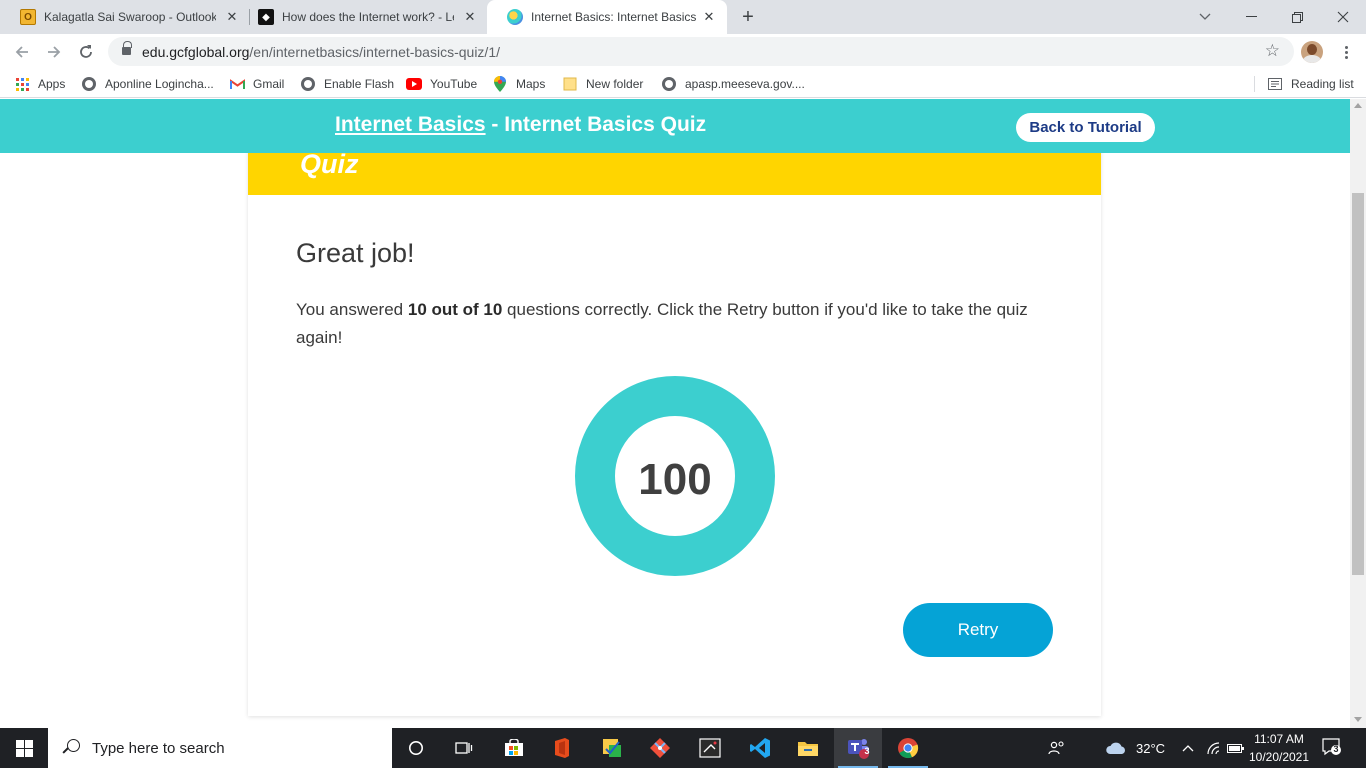  Describe the element at coordinates (54, 52) in the screenshot. I see `forward-arrow-icon` at that location.